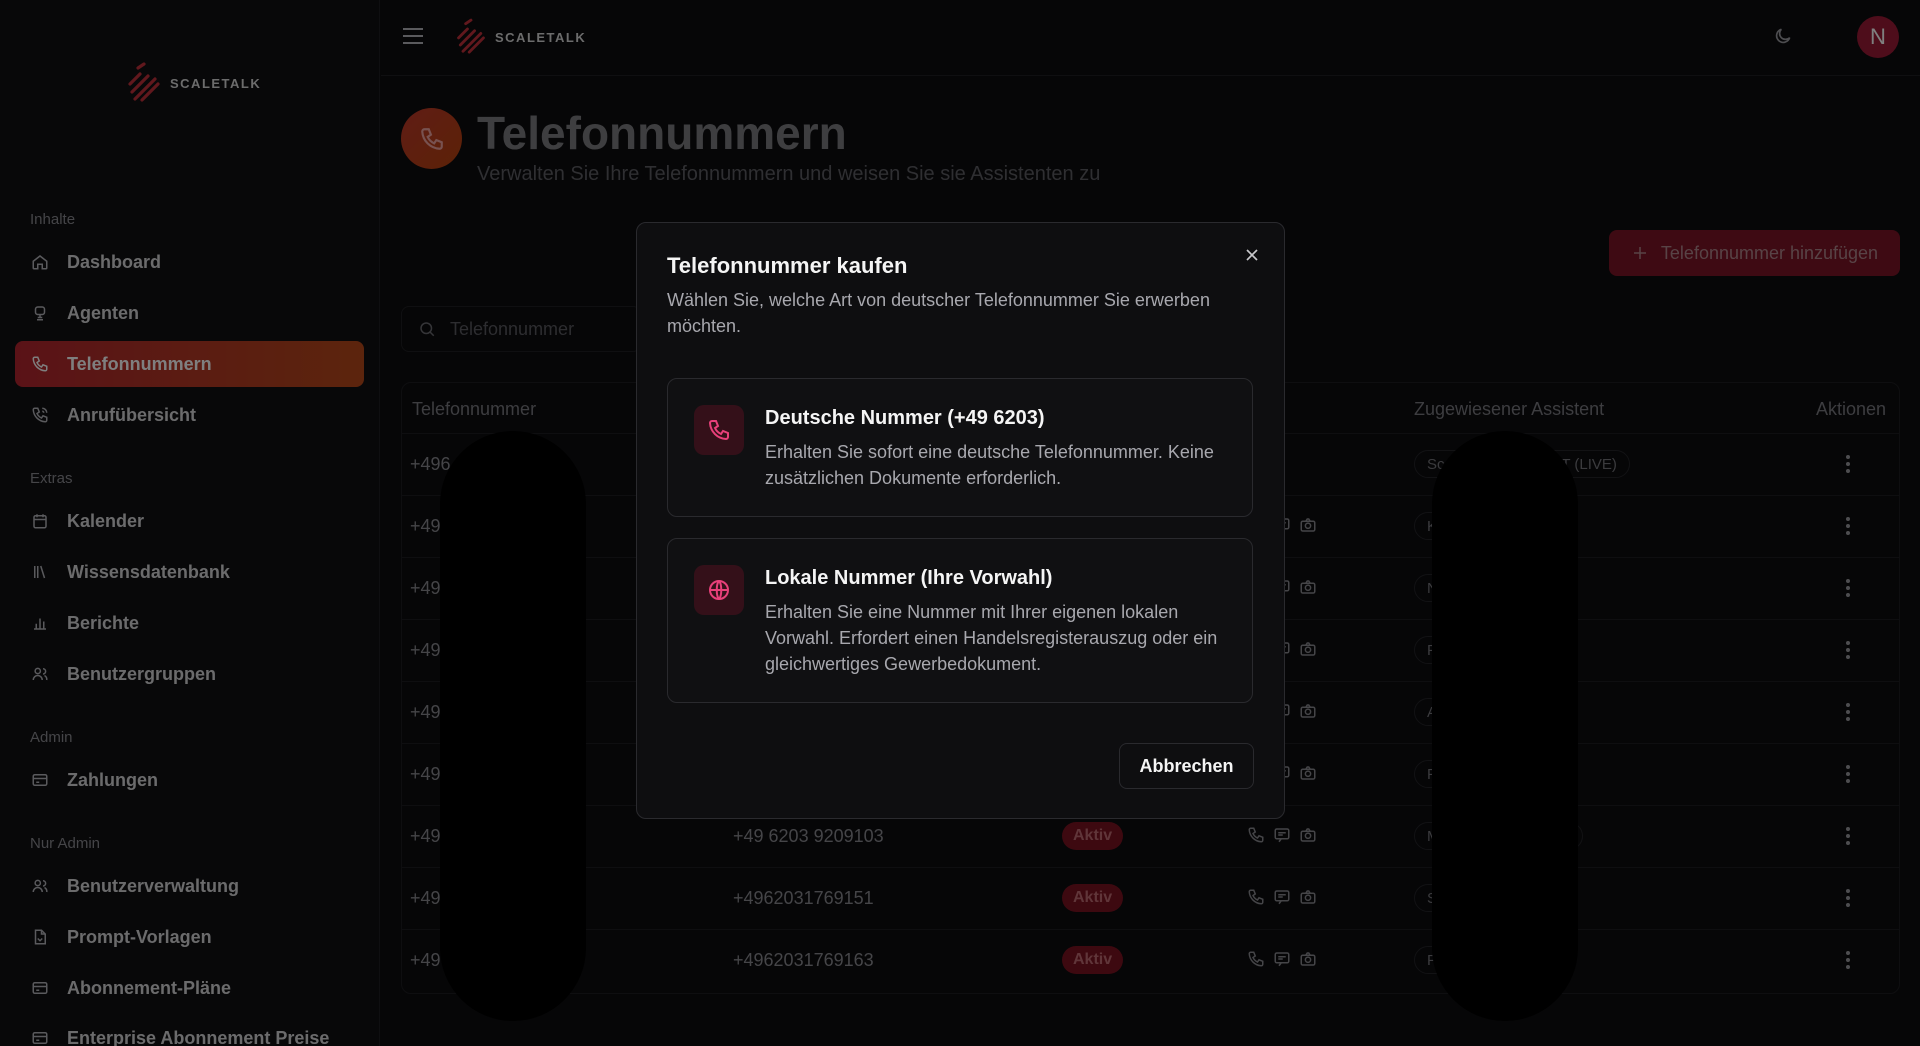 The width and height of the screenshot is (1920, 1046). I want to click on phone-icon, so click(718, 430).